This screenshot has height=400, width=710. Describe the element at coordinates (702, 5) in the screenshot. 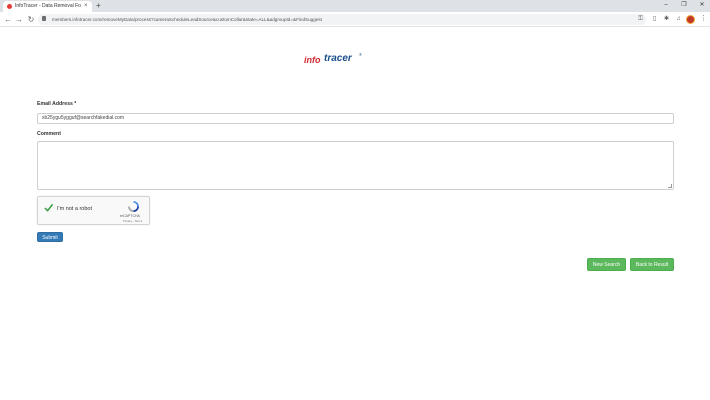

I see `close-window-icon: ✕` at that location.